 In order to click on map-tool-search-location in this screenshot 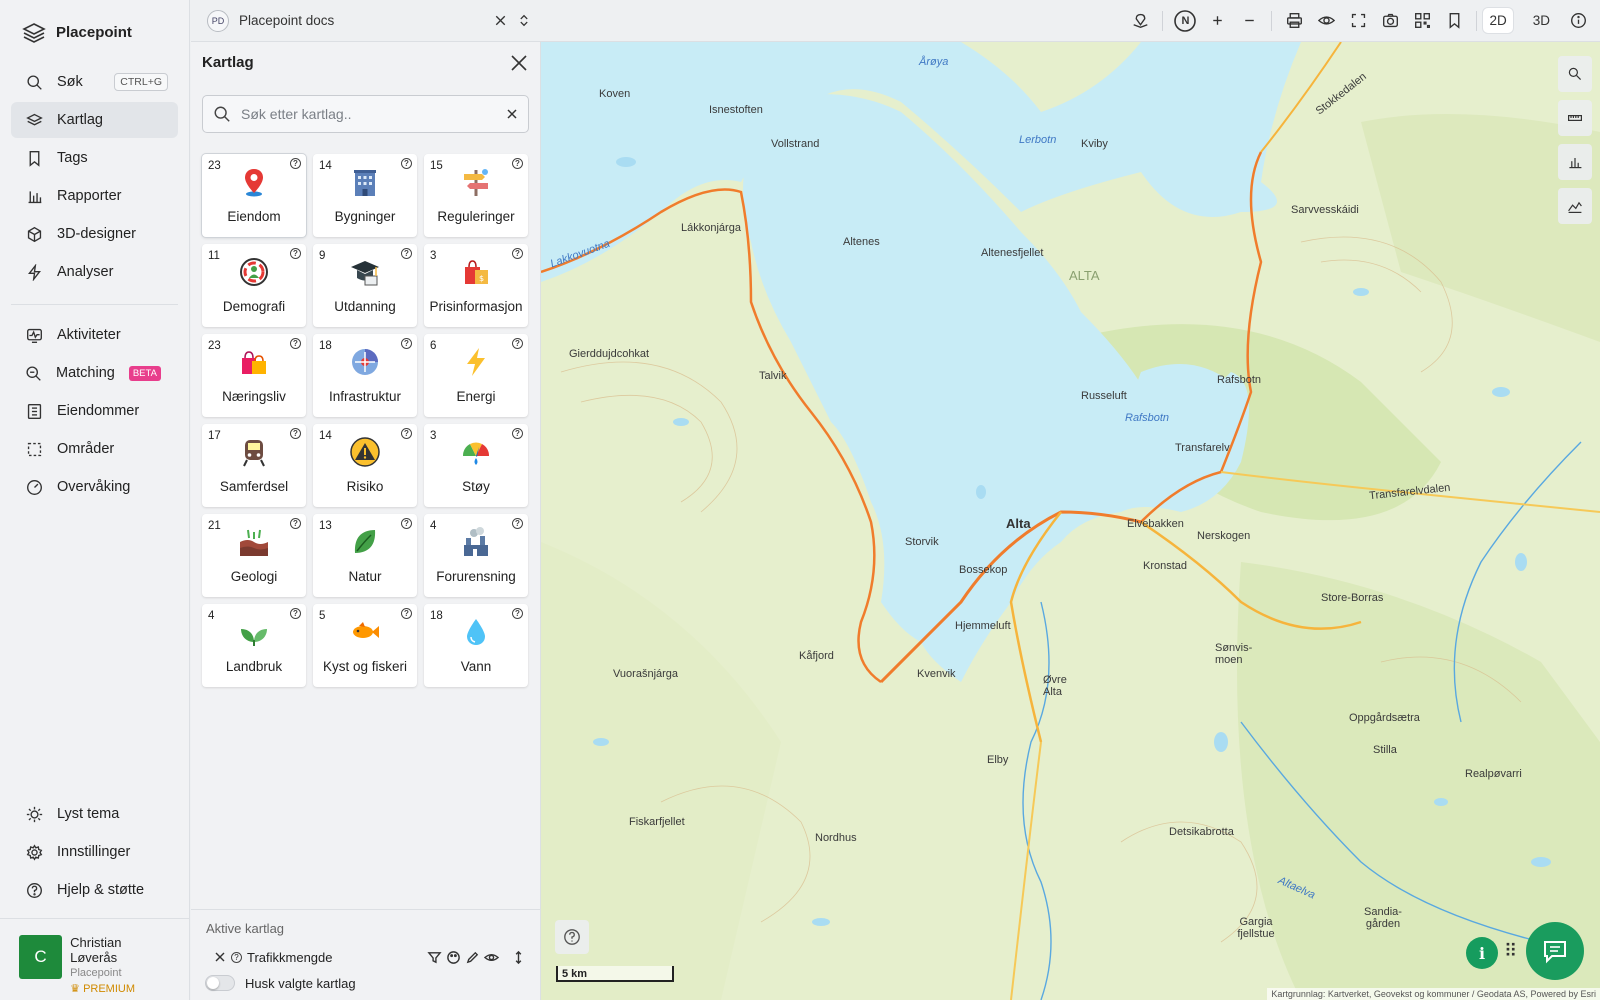, I will do `click(1575, 74)`.